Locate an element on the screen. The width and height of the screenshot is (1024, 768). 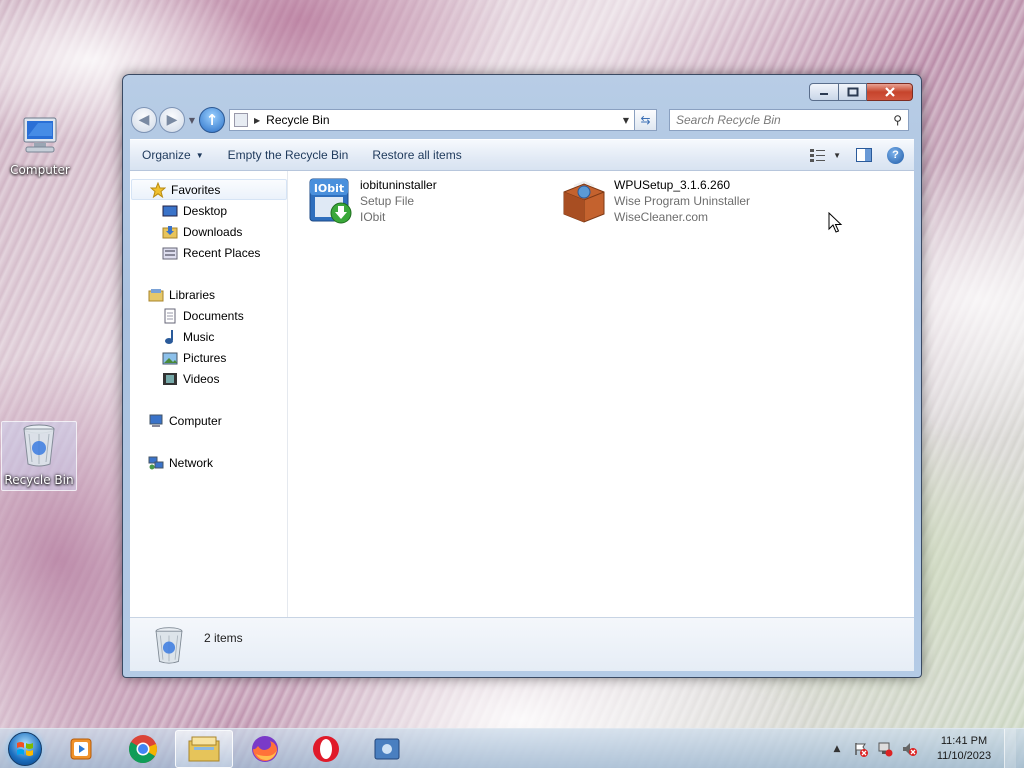
nav-computer-label: Computer is located at coordinates (195, 420).